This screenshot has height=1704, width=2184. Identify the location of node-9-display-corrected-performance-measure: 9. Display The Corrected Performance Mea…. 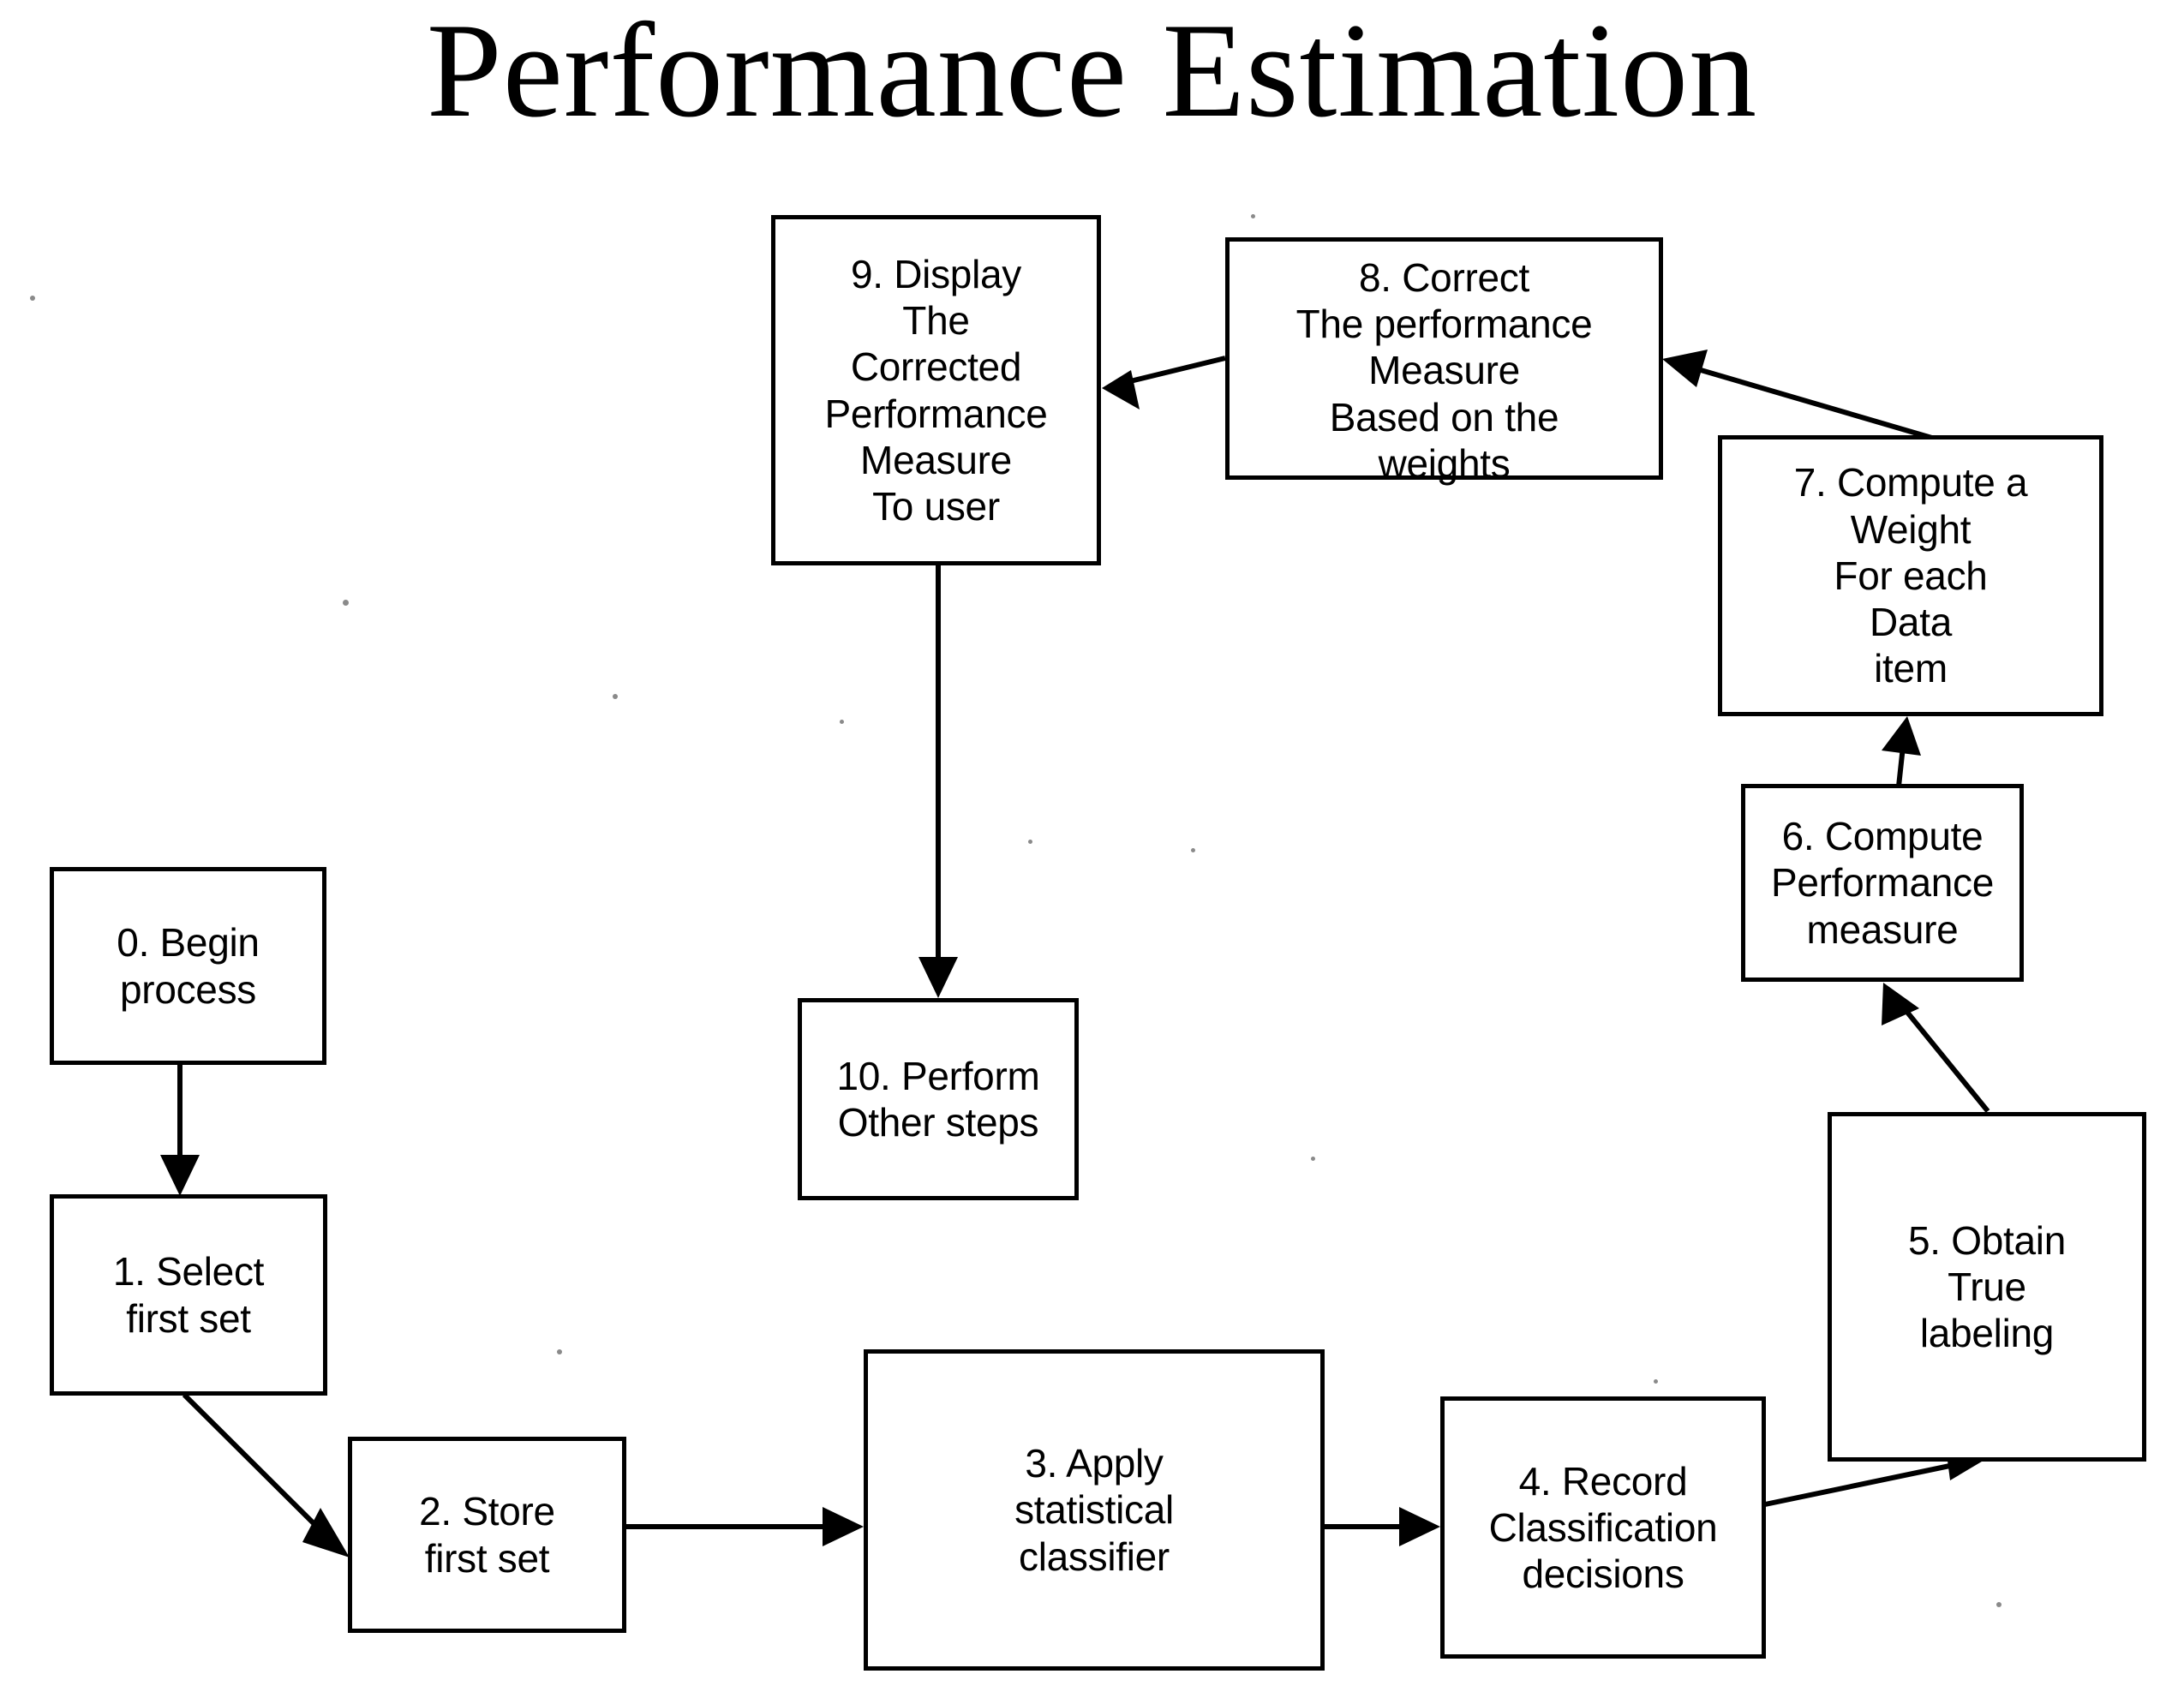
(936, 390).